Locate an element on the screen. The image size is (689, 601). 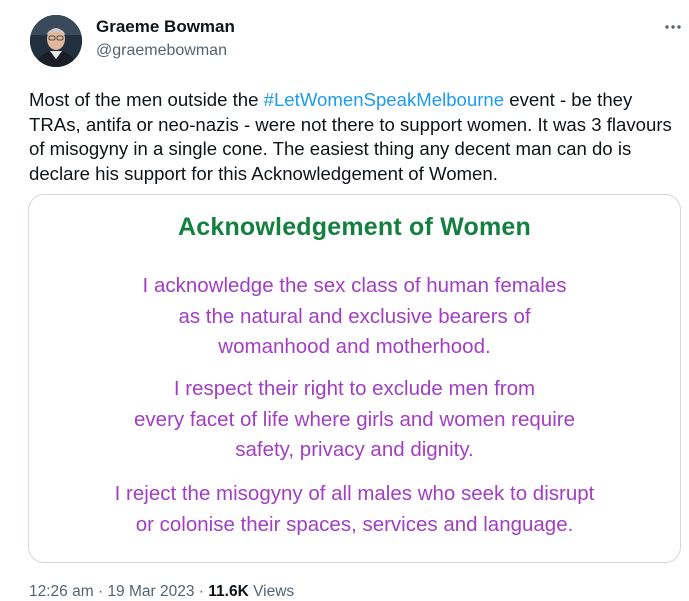
paragraph-1-line: womanhood and motherhood. is located at coordinates (354, 346).